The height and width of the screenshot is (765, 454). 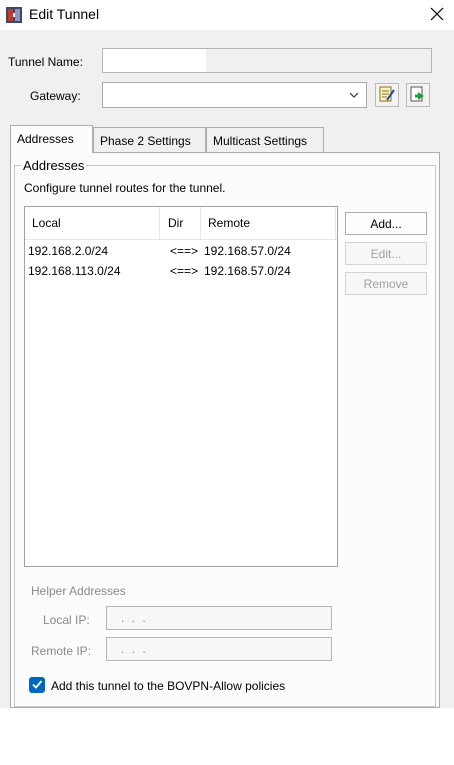 I want to click on remote-ip-label: Remote IP:, so click(x=61, y=651).